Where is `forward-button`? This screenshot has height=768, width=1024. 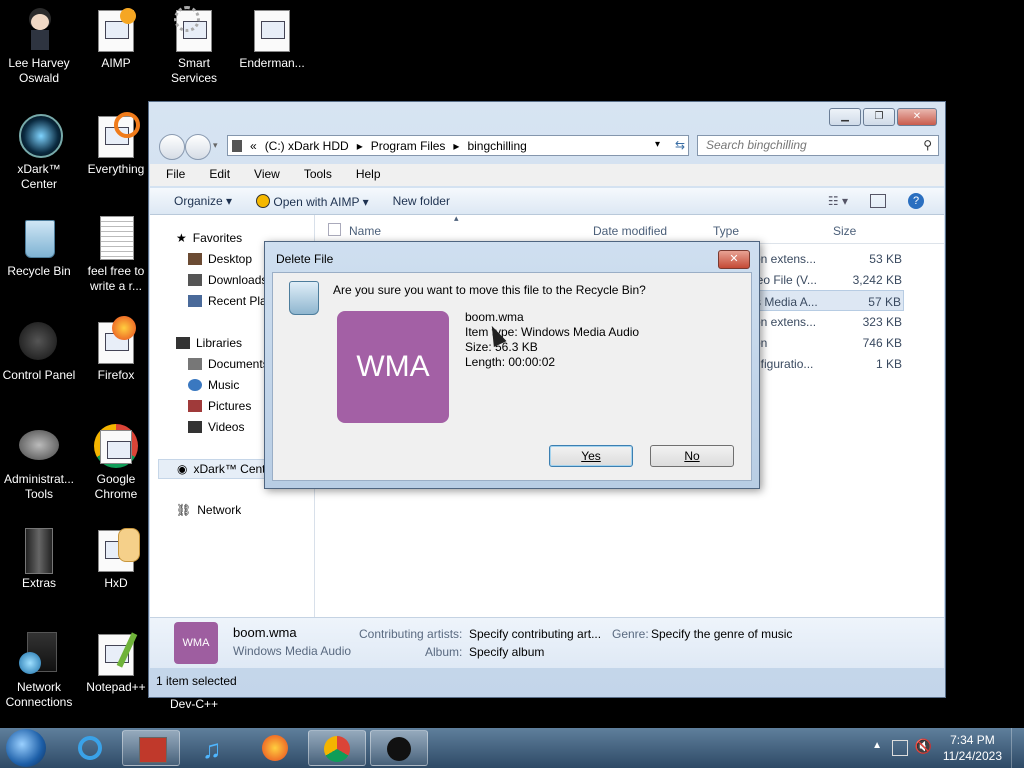 forward-button is located at coordinates (198, 147).